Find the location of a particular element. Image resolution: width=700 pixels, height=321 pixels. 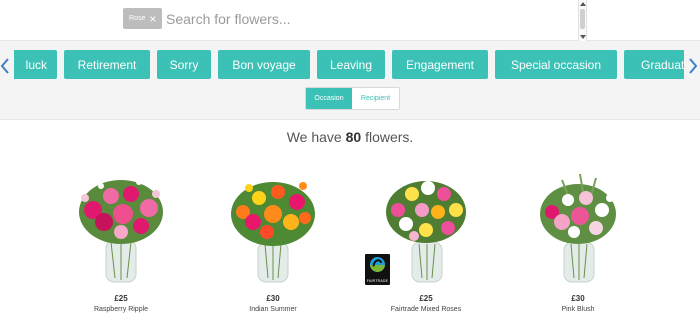

toggle-recipient: Recipient is located at coordinates (375, 98).